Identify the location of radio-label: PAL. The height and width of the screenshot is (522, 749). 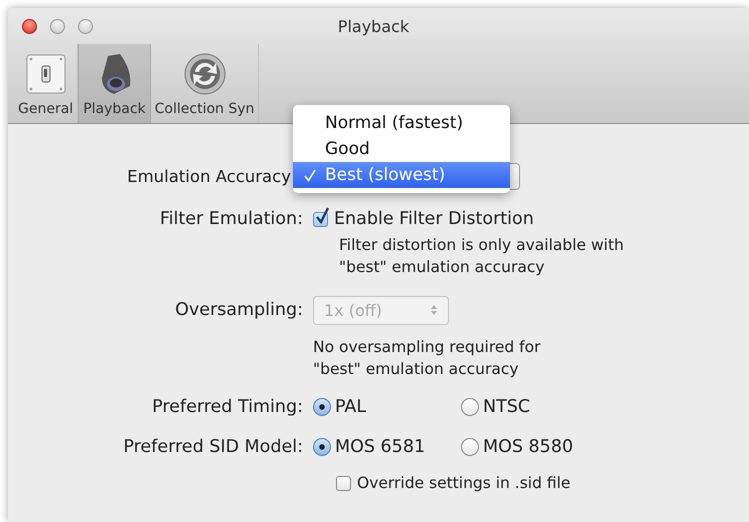
(350, 407).